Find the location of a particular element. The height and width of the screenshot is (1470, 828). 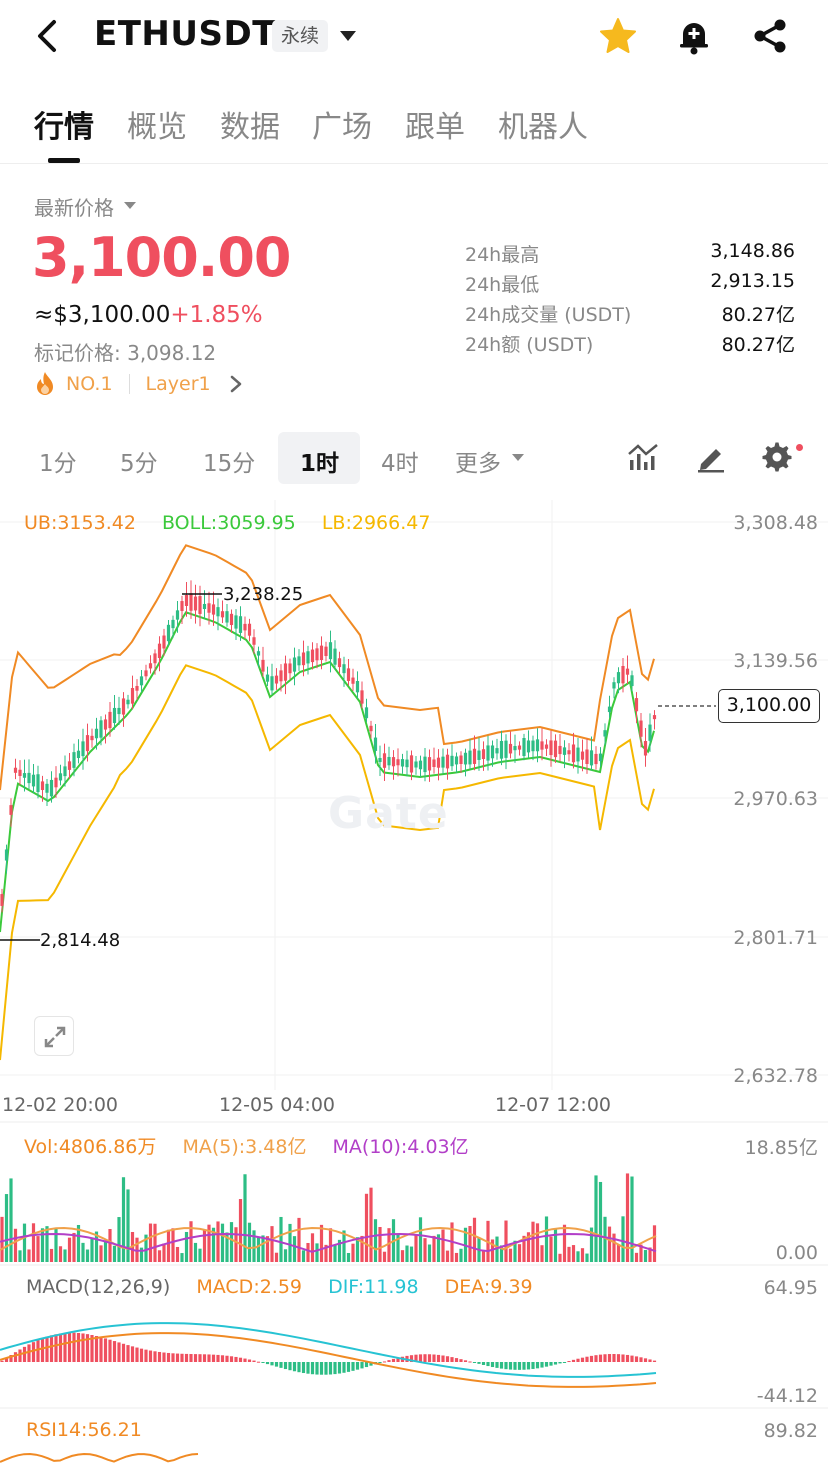

pair-title: ETHUSDT is located at coordinates (185, 34).